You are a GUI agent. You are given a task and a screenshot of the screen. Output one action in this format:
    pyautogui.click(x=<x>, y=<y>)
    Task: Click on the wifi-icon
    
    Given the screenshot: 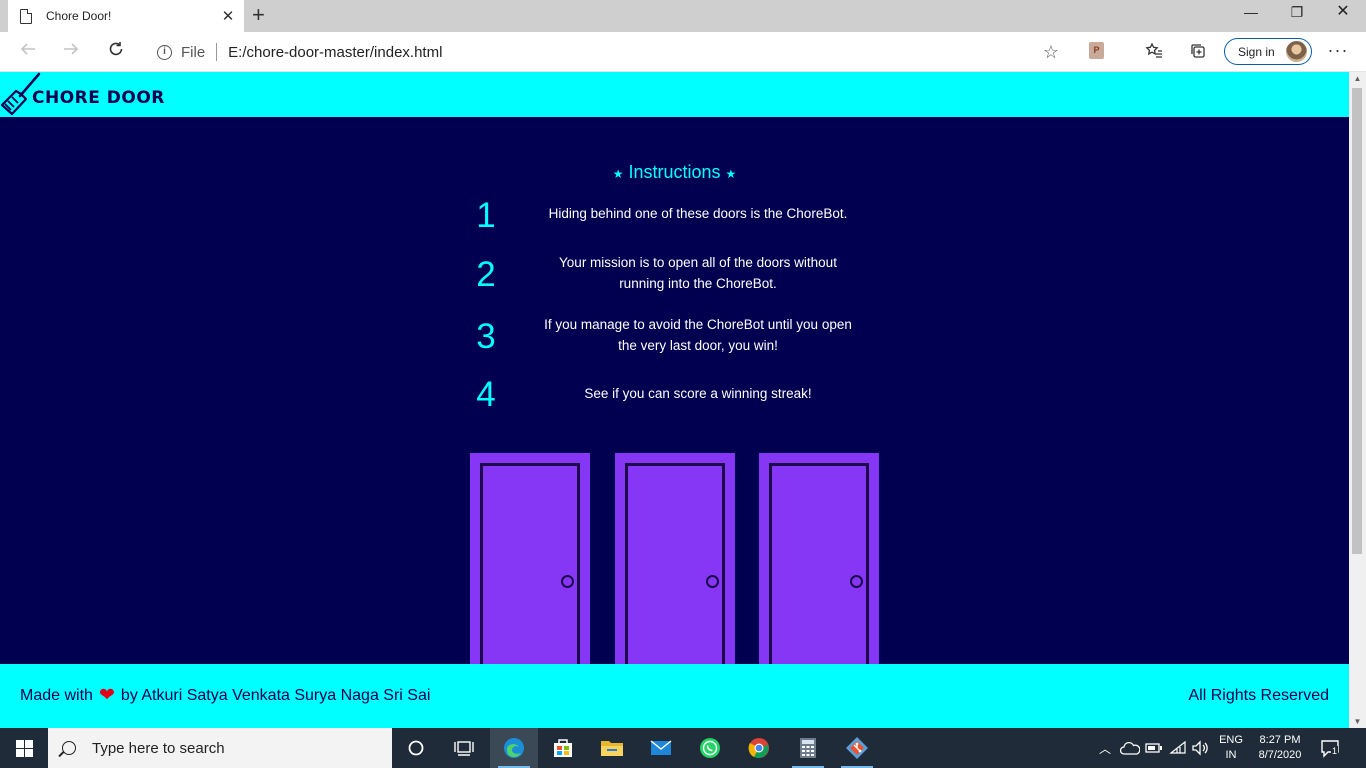 What is the action you would take?
    pyautogui.click(x=1178, y=748)
    